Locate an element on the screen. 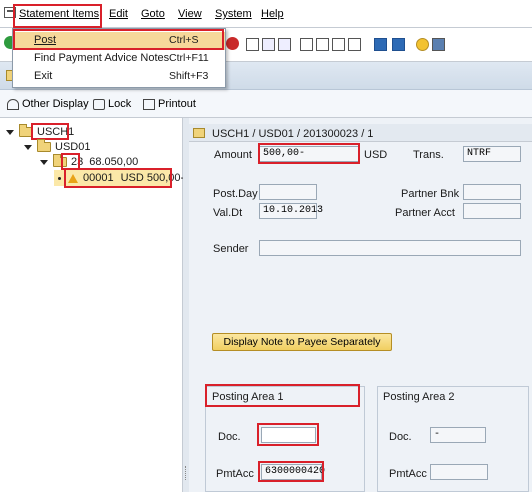  menu-view-label: View is located at coordinates (190, 14).